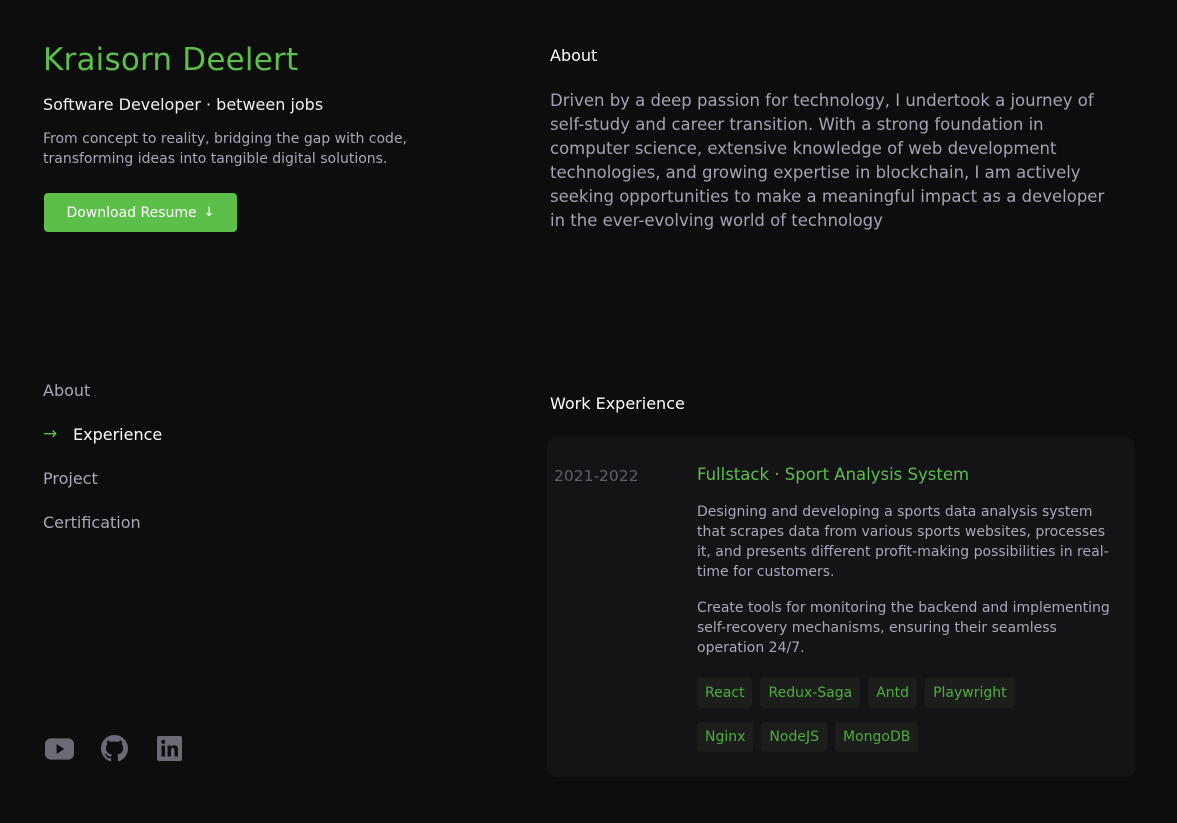 The width and height of the screenshot is (1177, 823). What do you see at coordinates (876, 737) in the screenshot?
I see `tech-tag: MongoDB` at bounding box center [876, 737].